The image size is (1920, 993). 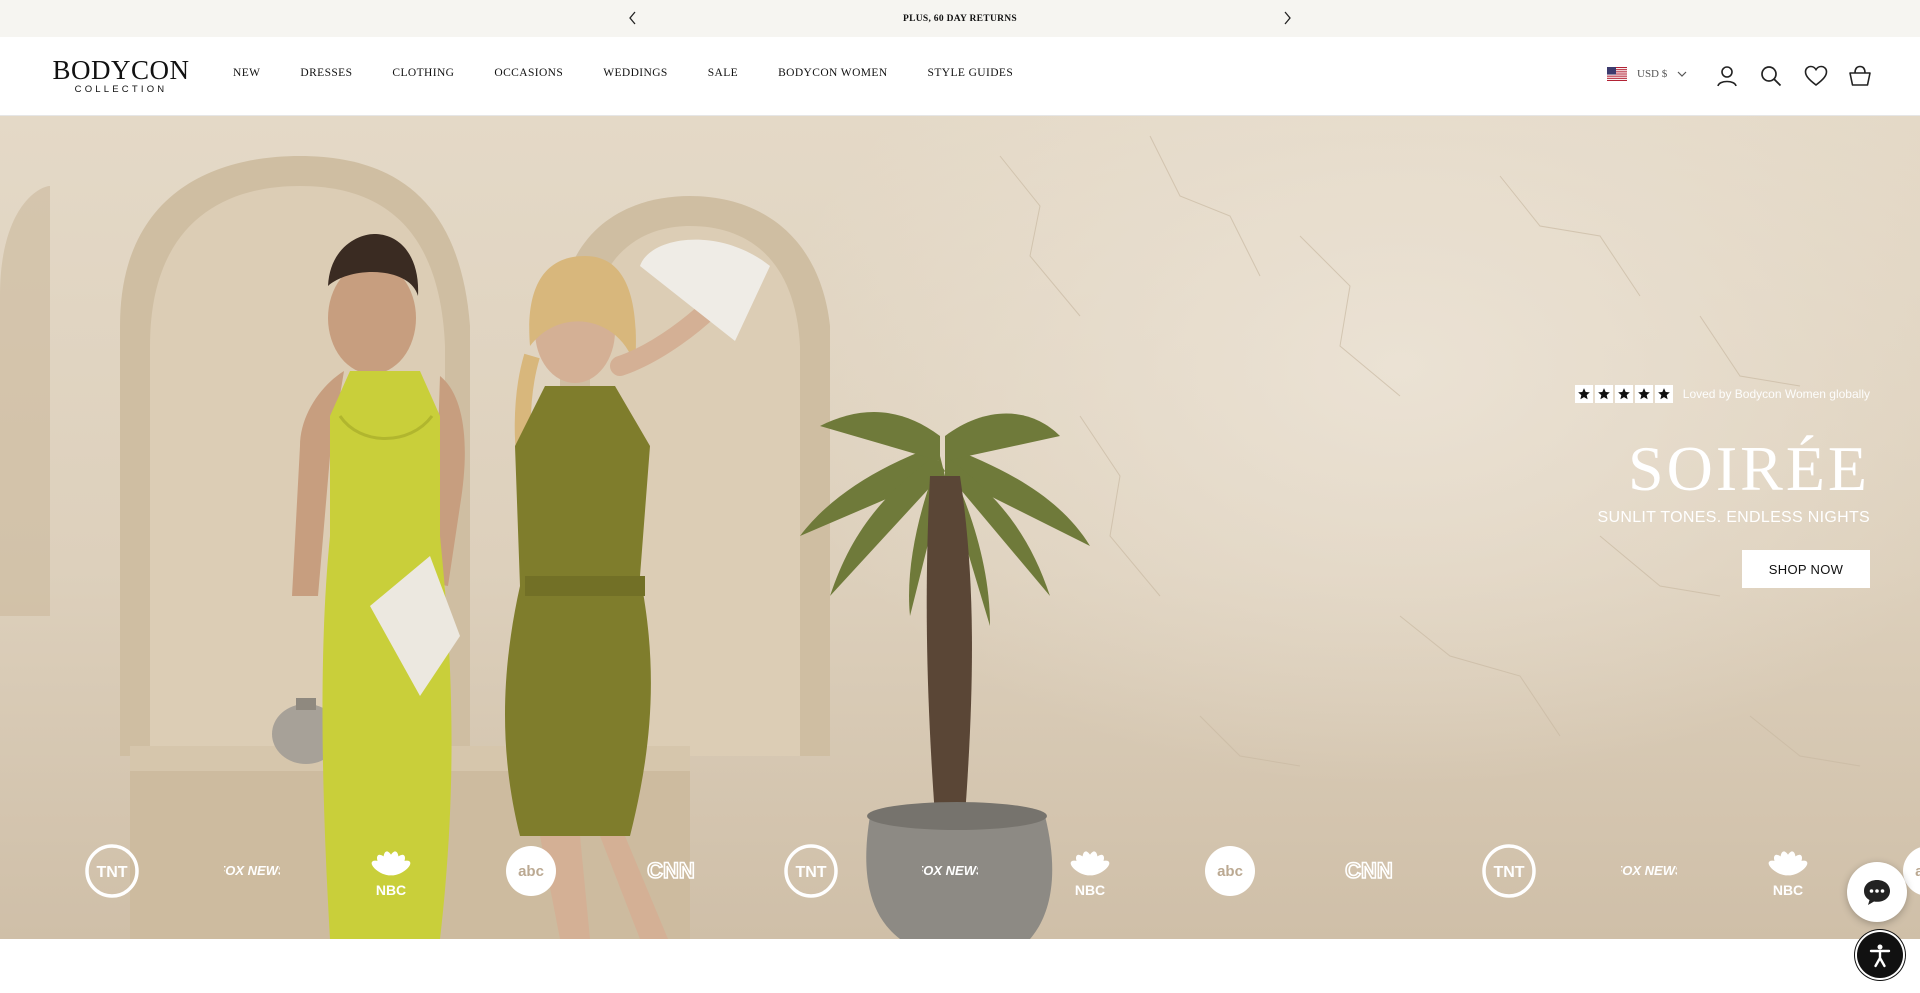 I want to click on nav-item-style-guides: STYLE GUIDES, so click(x=971, y=73).